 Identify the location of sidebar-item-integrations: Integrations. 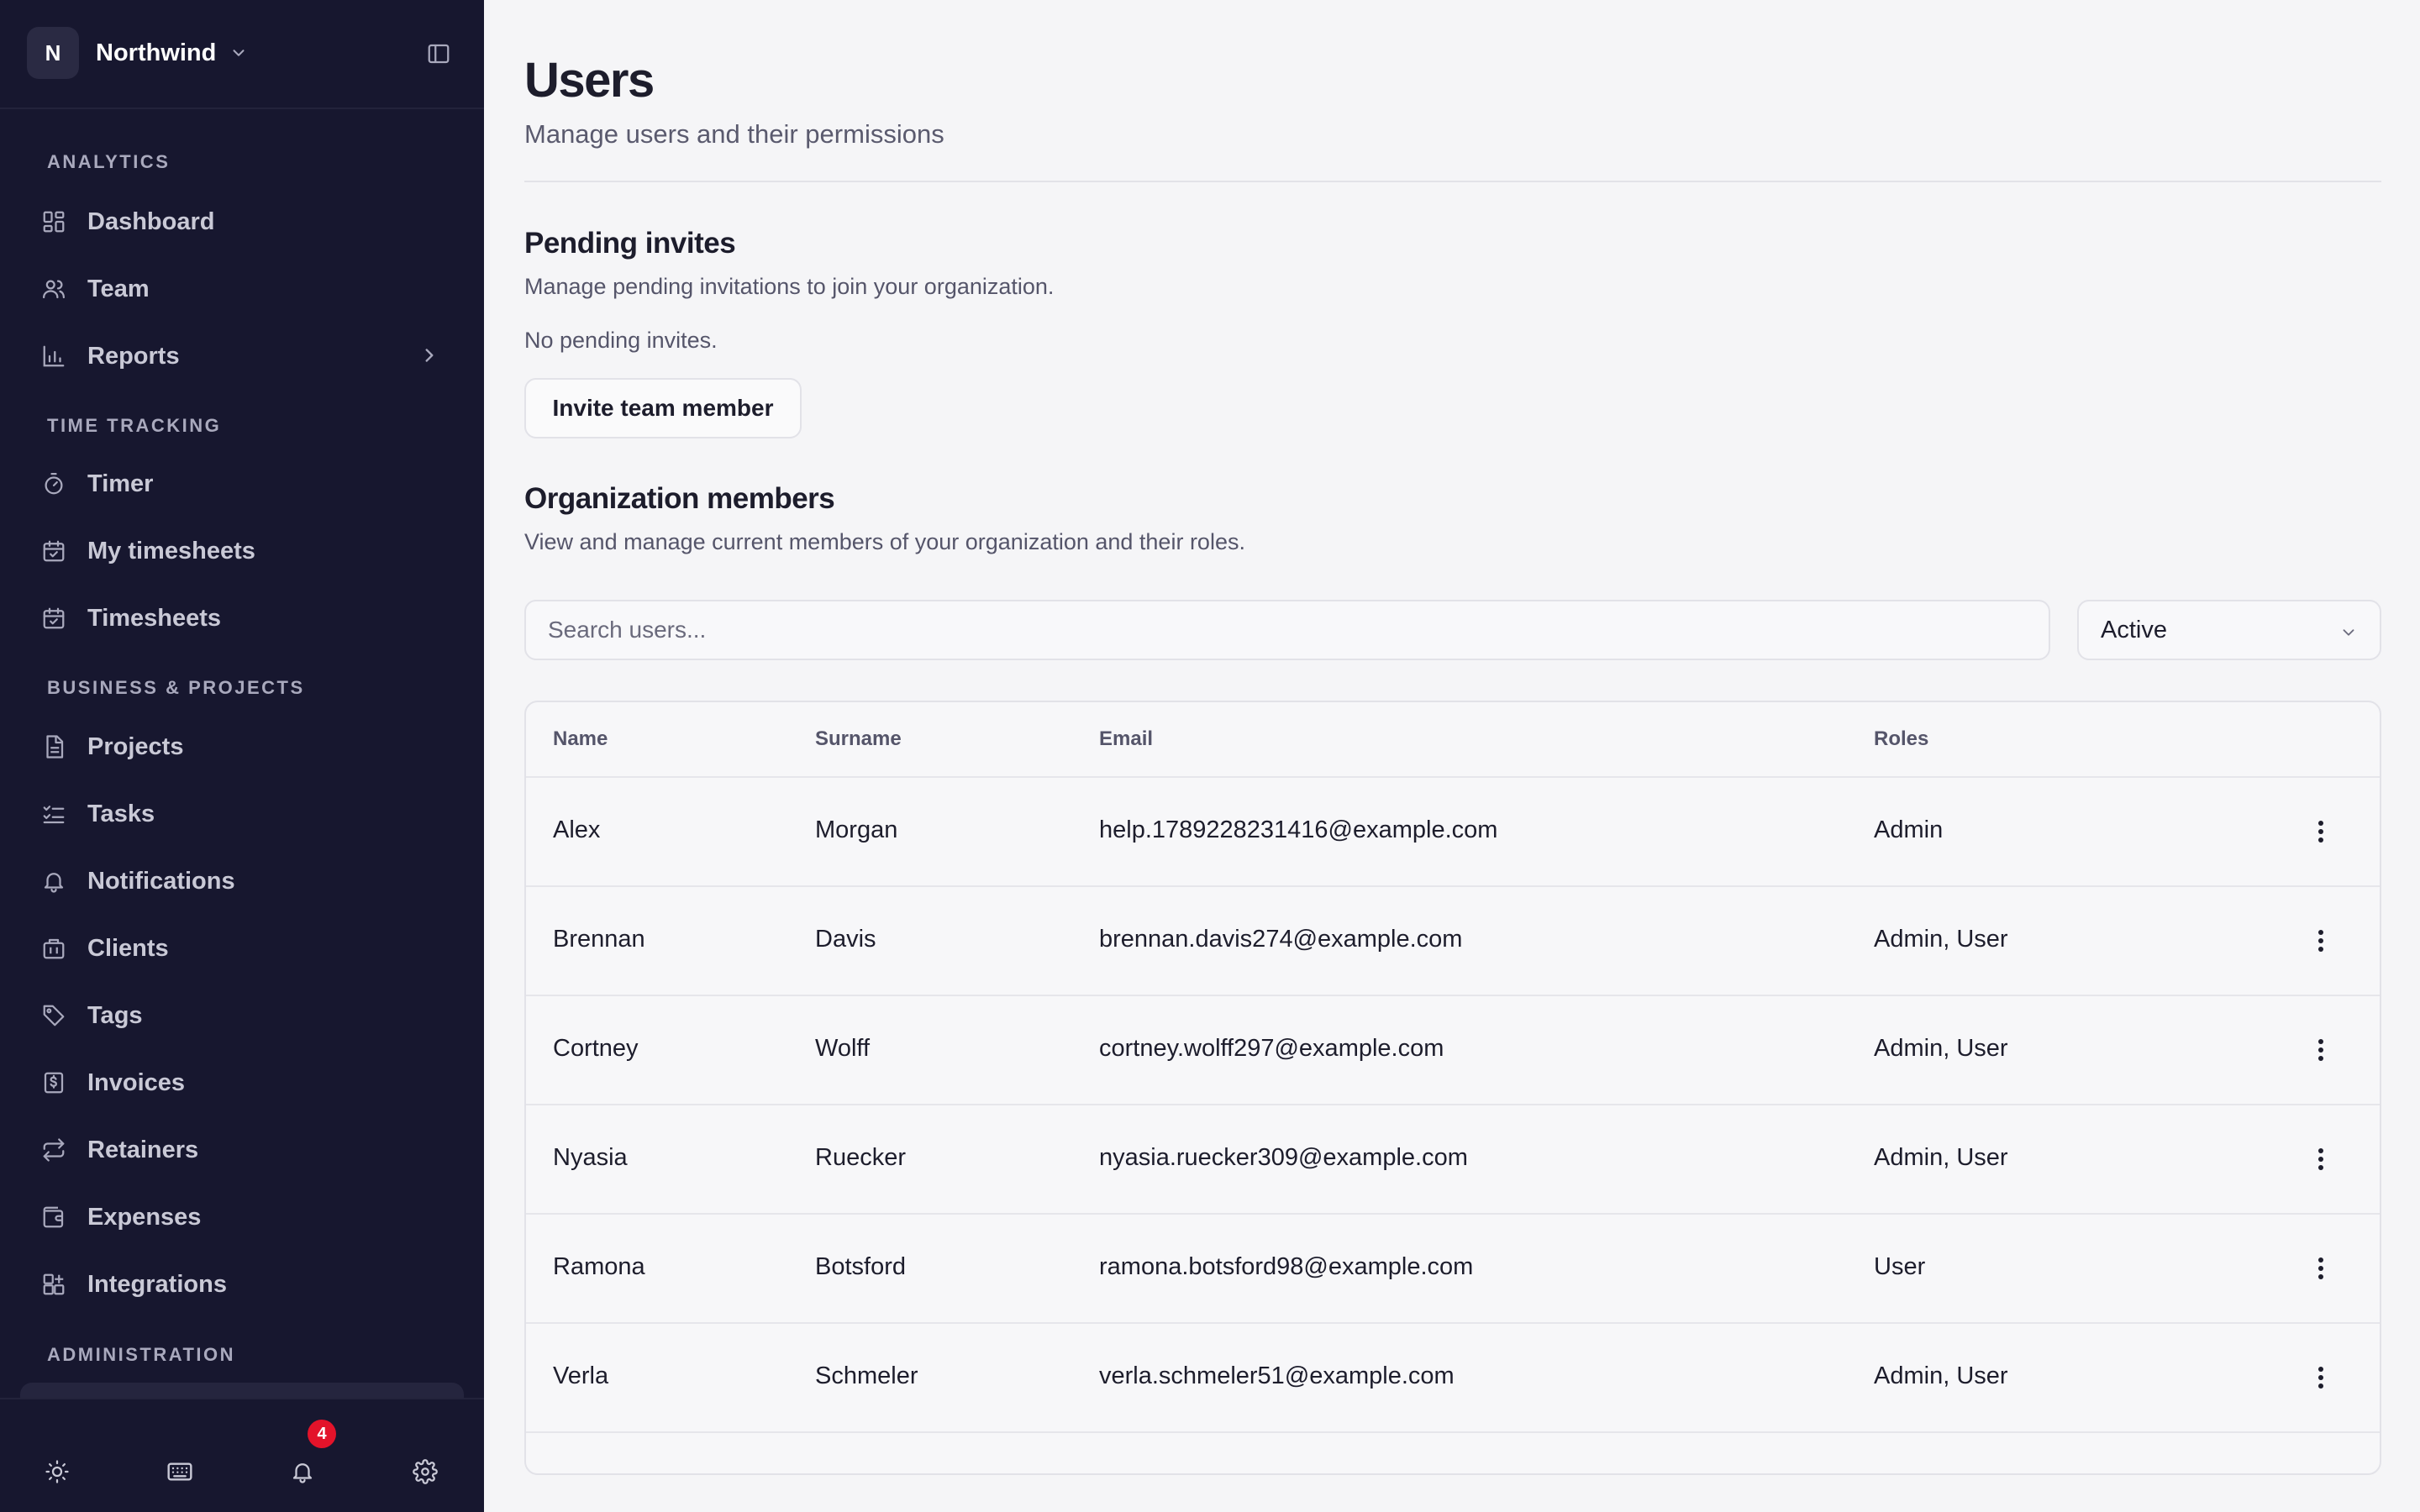
(242, 1284).